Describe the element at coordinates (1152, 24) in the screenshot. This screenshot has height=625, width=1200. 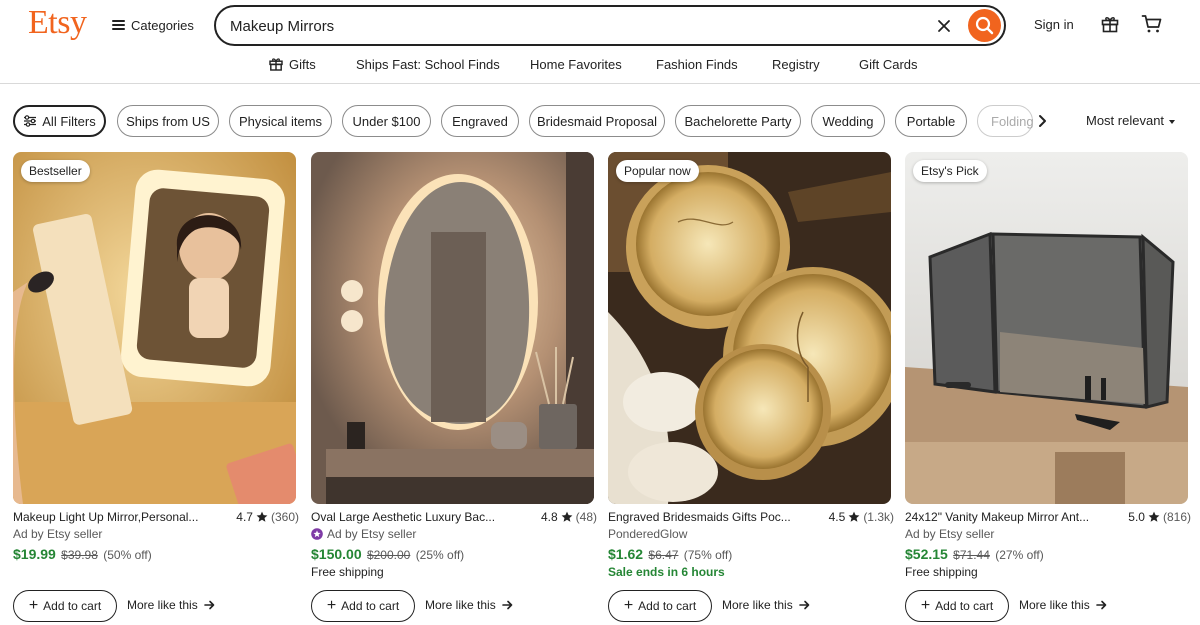
I see `cart-icon` at that location.